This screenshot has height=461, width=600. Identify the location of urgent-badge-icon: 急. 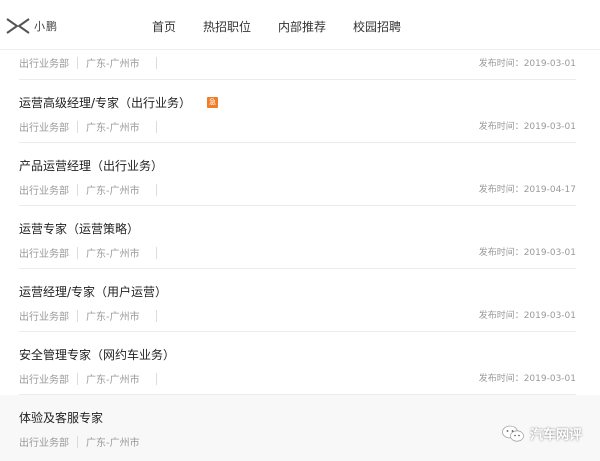
(213, 102).